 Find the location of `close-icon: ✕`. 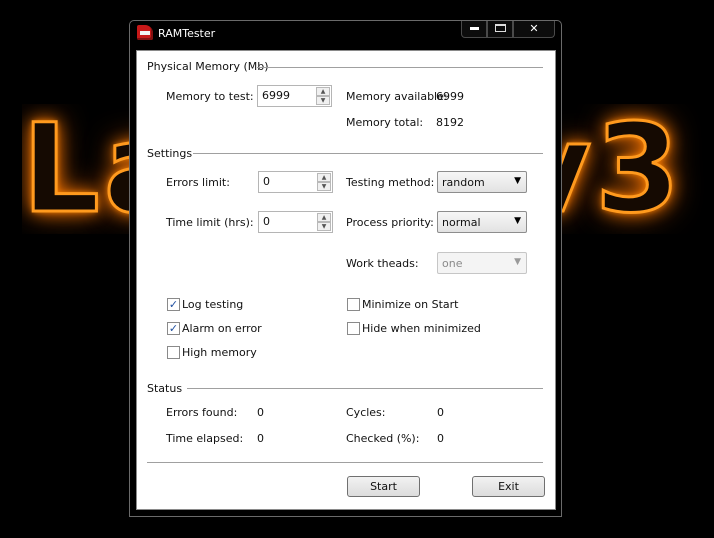

close-icon: ✕ is located at coordinates (534, 28).